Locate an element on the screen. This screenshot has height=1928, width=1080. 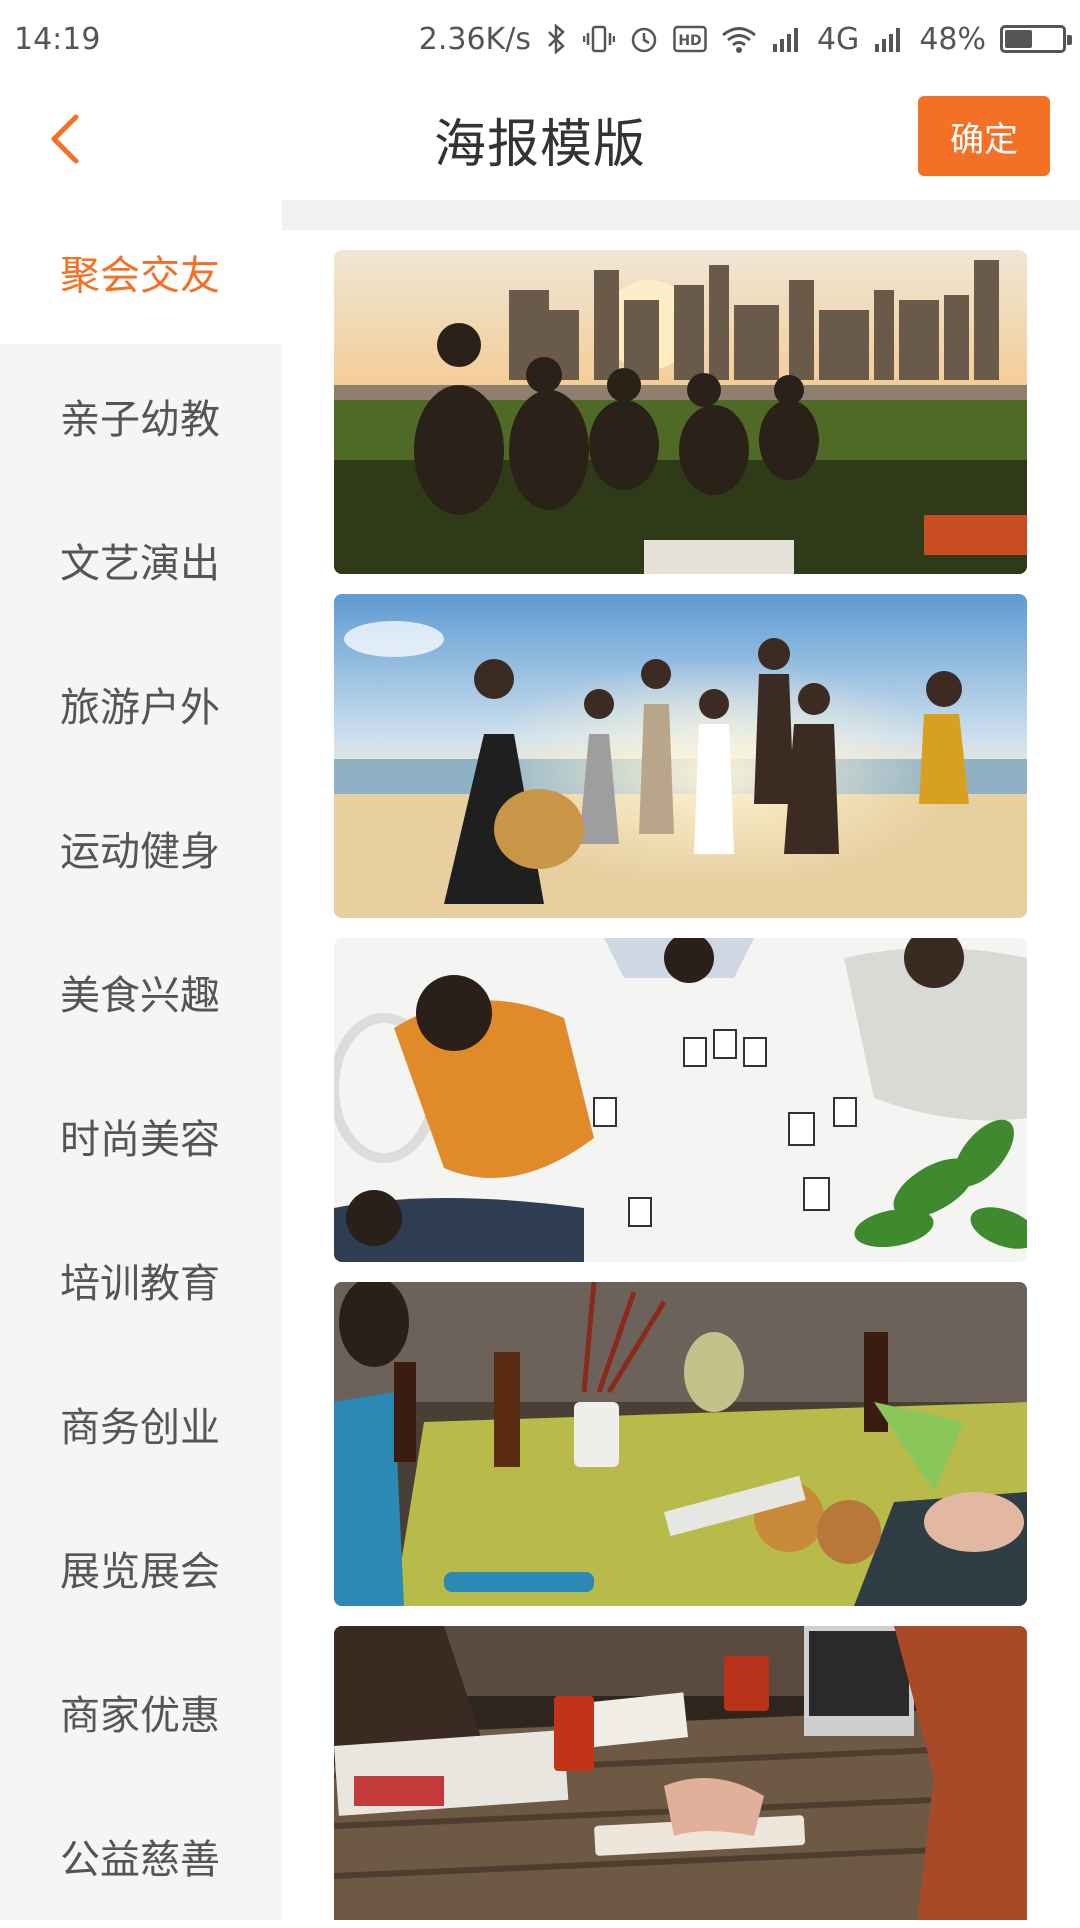
header: 海报模版 确定 is located at coordinates (540, 139).